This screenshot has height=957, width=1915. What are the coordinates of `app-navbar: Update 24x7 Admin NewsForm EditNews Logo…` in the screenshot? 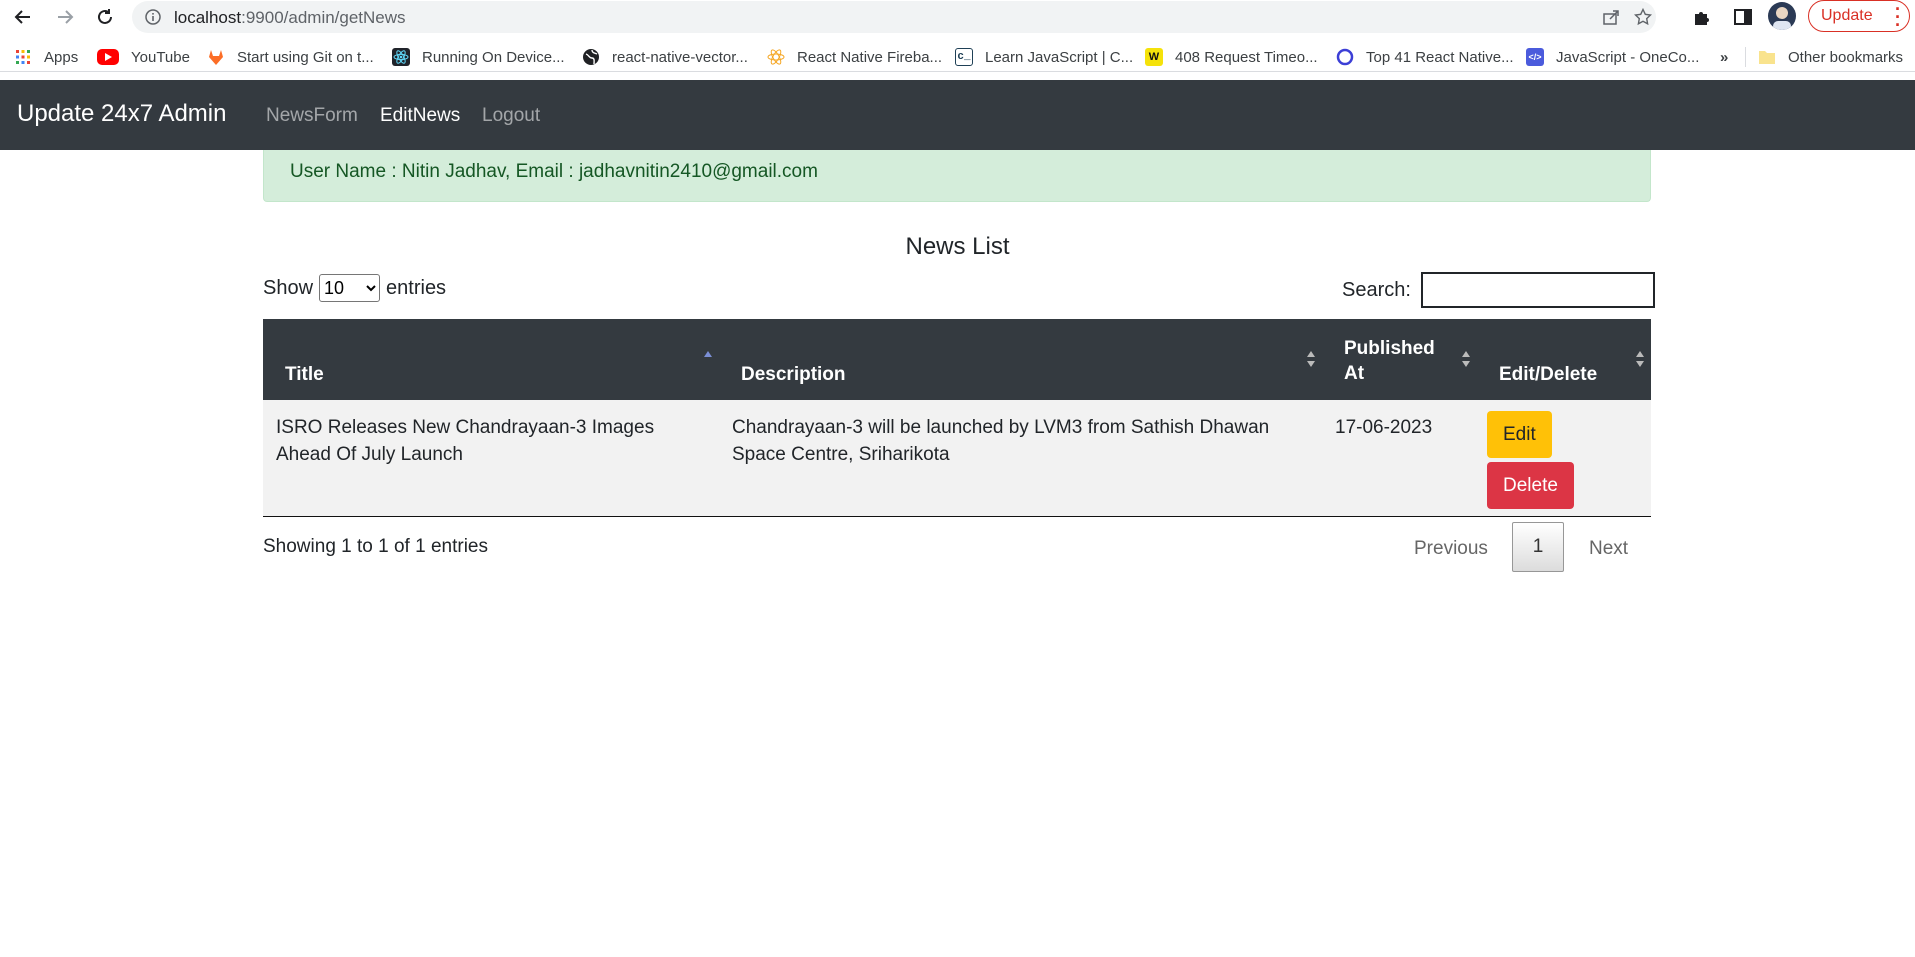 It's located at (957, 115).